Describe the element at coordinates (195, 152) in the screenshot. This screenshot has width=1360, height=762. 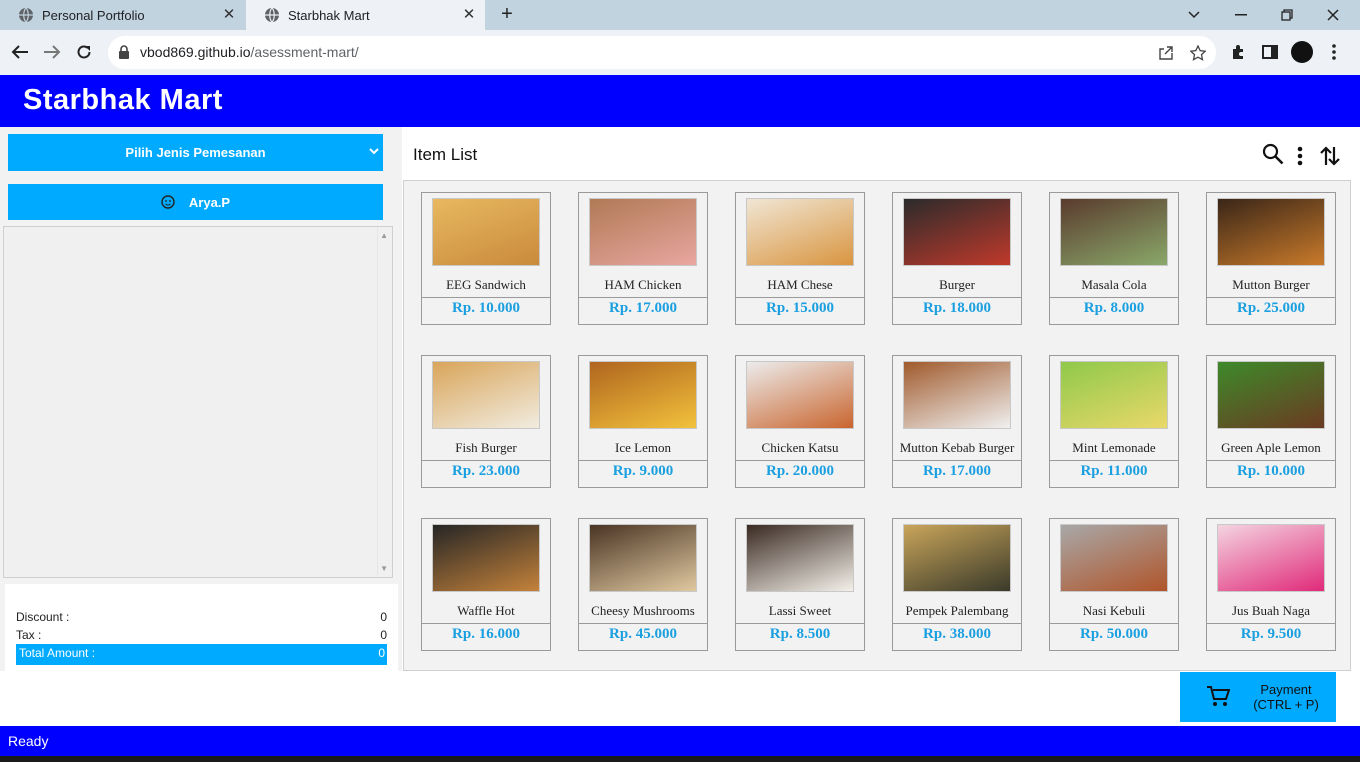
I see `order-type-select: Pilih Jenis Pemesanan` at that location.